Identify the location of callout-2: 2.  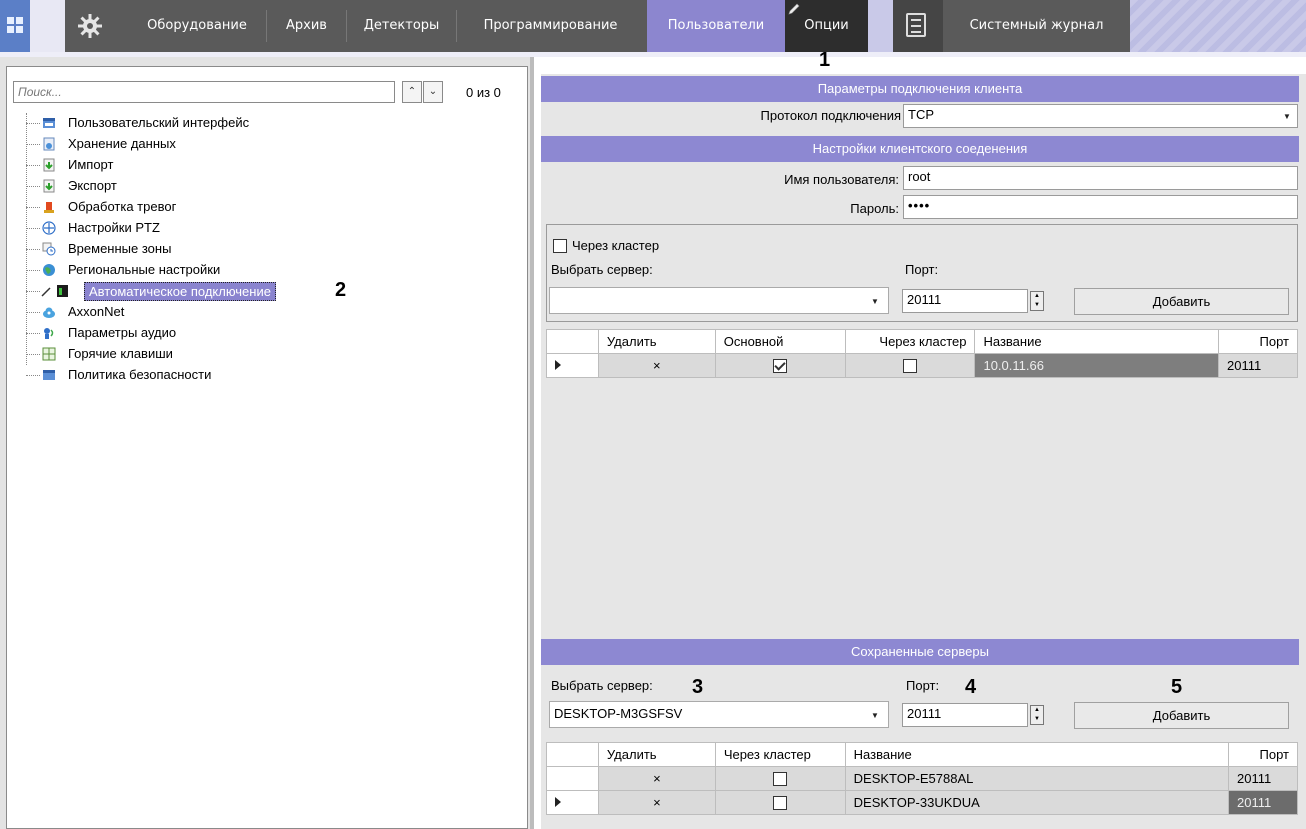
(341, 290).